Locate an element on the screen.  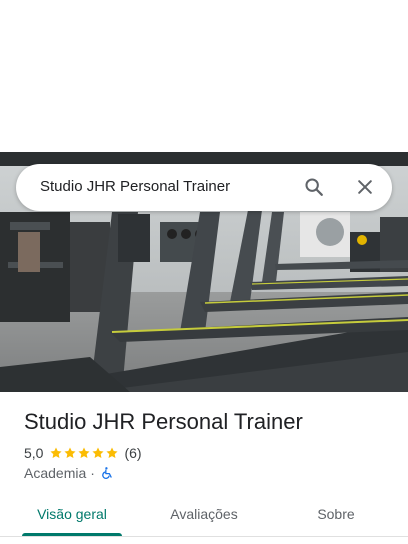
search-bar: Studio JHR Personal Trainer is located at coordinates (204, 187).